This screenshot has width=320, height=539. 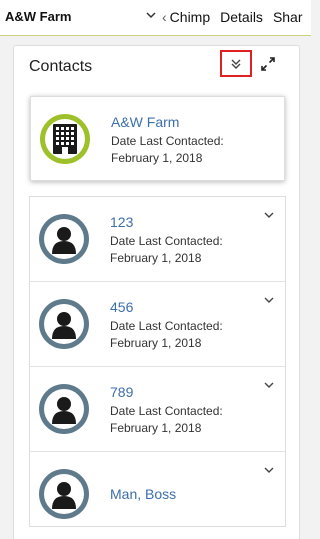 What do you see at coordinates (145, 122) in the screenshot?
I see `contact-name-link: A&W Farm` at bounding box center [145, 122].